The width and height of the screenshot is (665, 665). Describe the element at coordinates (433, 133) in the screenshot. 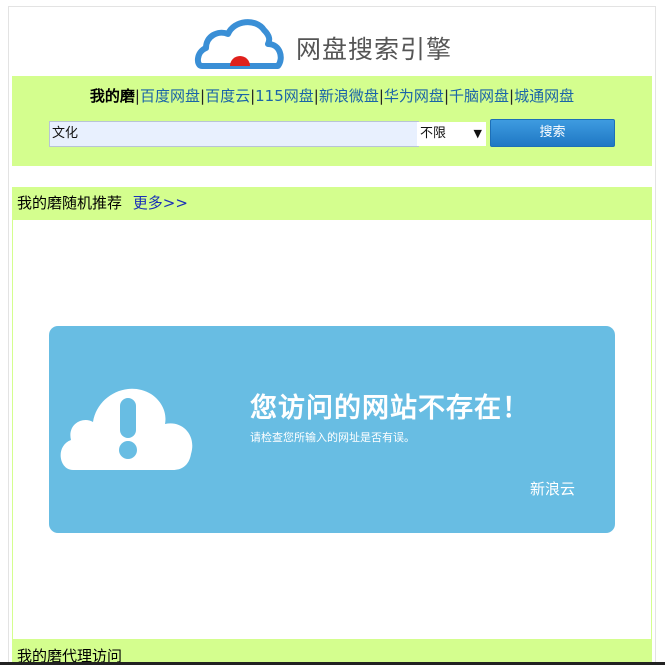

I see `filter-select-value: 不限` at that location.